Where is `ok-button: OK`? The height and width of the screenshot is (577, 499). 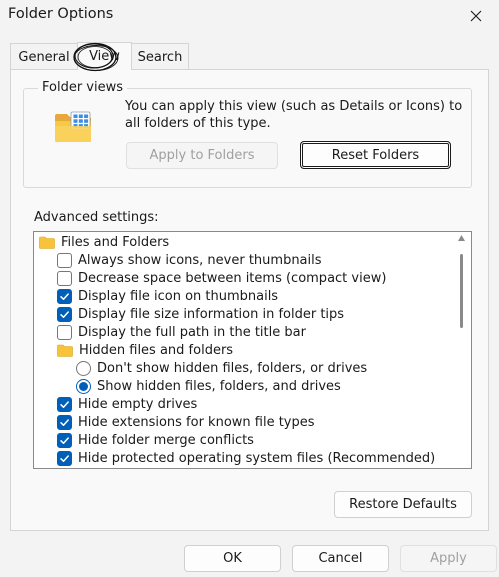
ok-button: OK is located at coordinates (232, 558).